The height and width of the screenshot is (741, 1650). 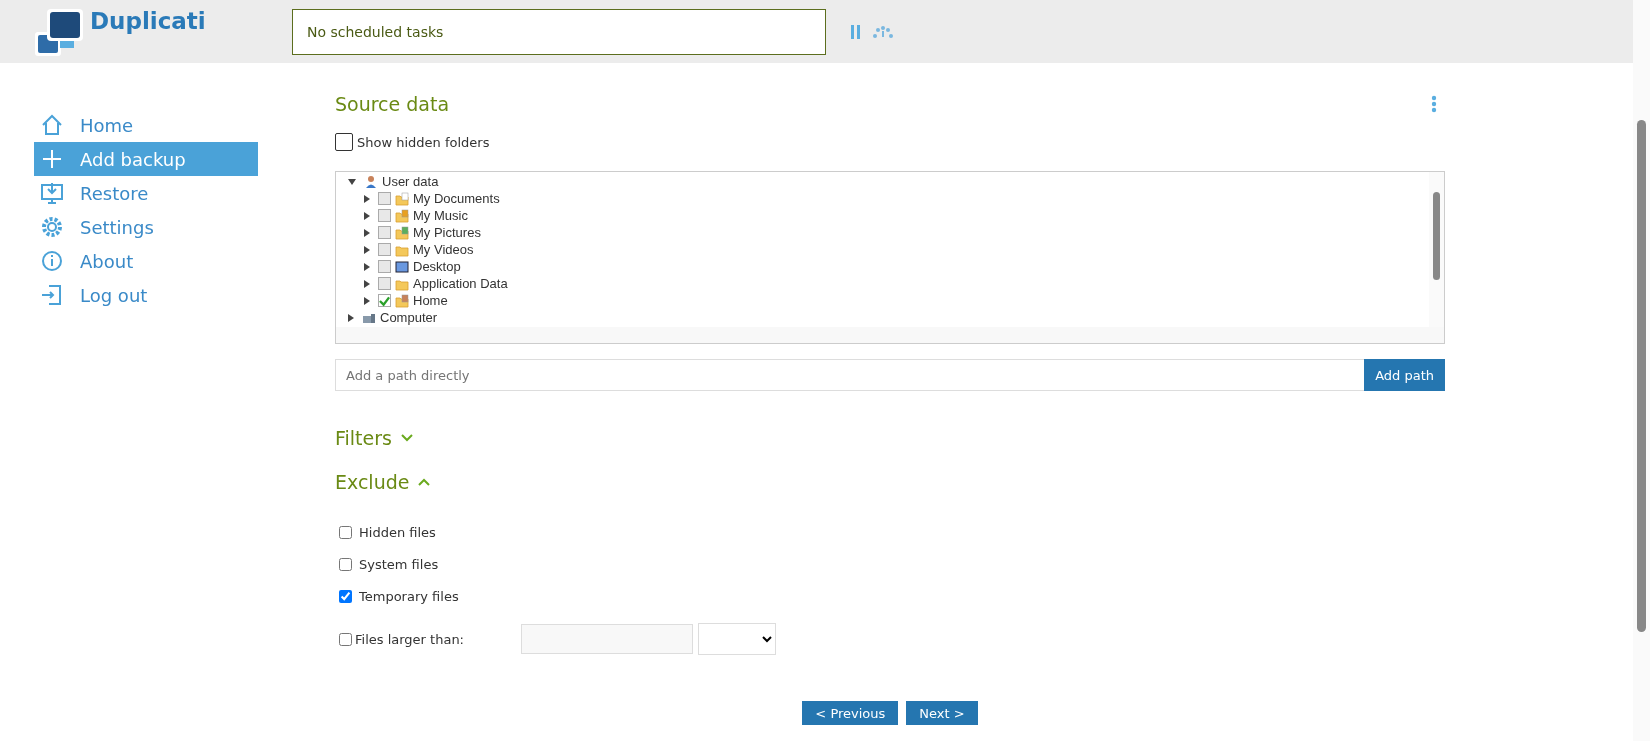 What do you see at coordinates (146, 295) in the screenshot?
I see `nav-item: Log out` at bounding box center [146, 295].